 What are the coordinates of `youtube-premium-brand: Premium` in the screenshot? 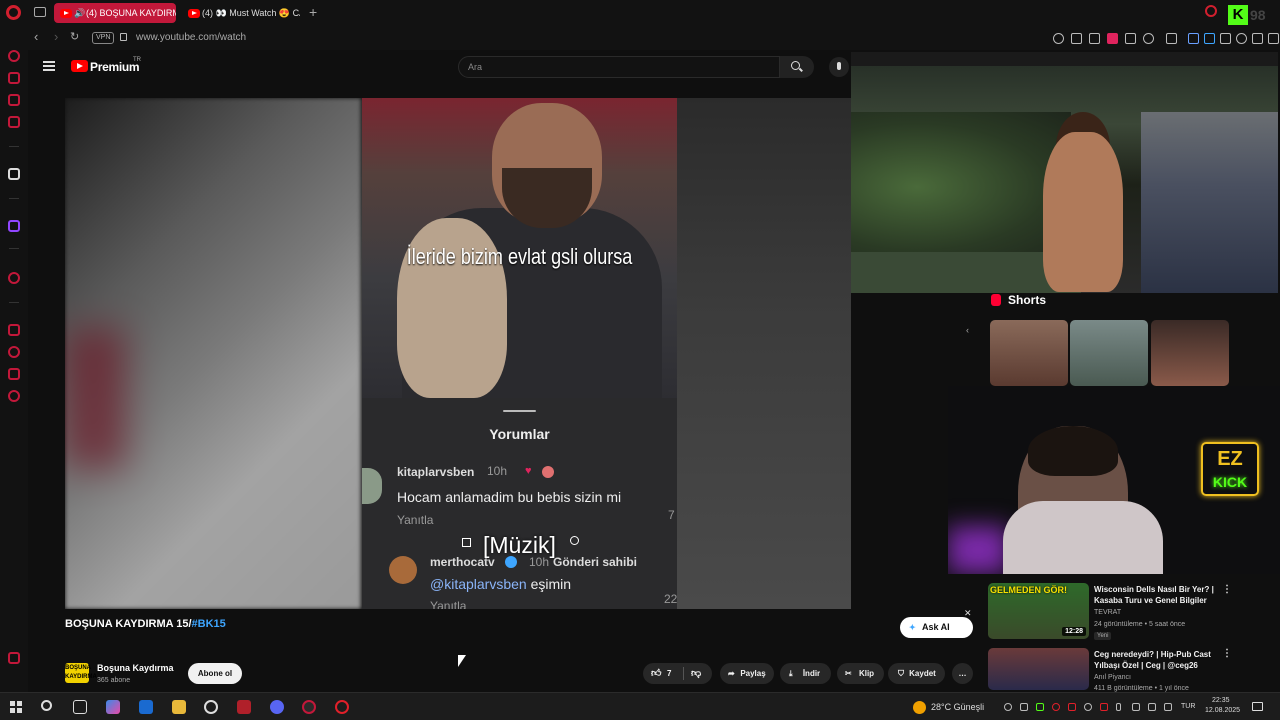 It's located at (115, 67).